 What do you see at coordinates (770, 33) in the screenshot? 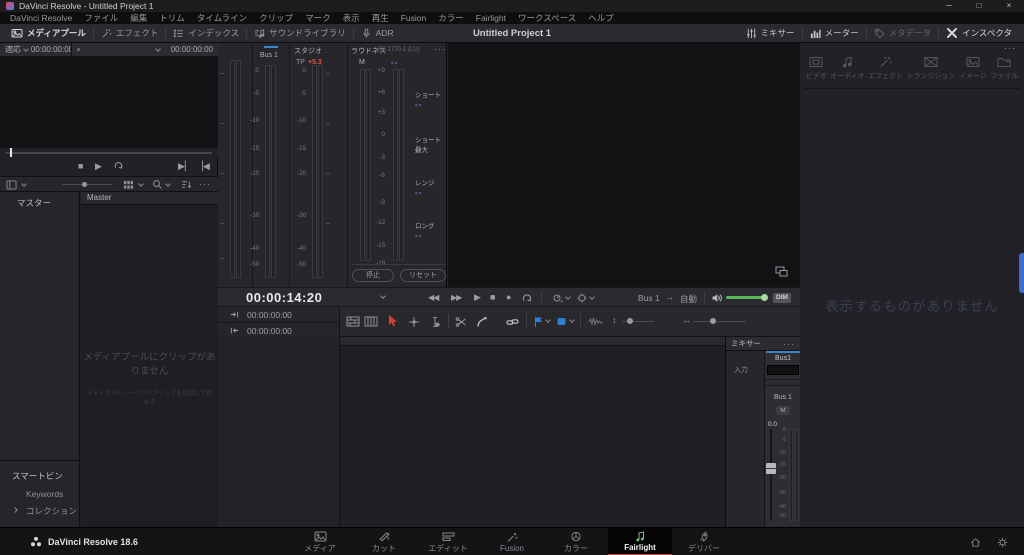
I see `mixer-toggle-button: ミキサー` at bounding box center [770, 33].